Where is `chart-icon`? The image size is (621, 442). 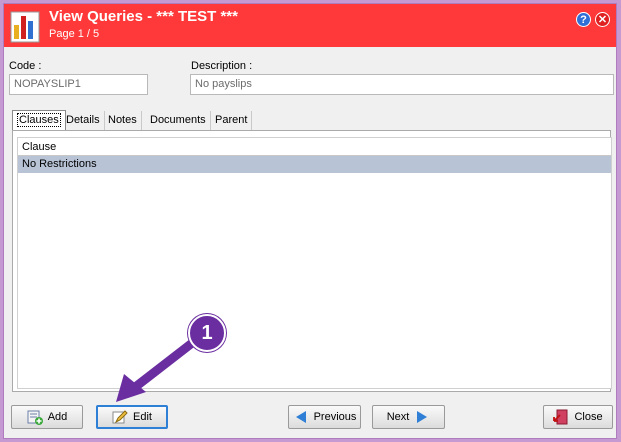 chart-icon is located at coordinates (25, 27).